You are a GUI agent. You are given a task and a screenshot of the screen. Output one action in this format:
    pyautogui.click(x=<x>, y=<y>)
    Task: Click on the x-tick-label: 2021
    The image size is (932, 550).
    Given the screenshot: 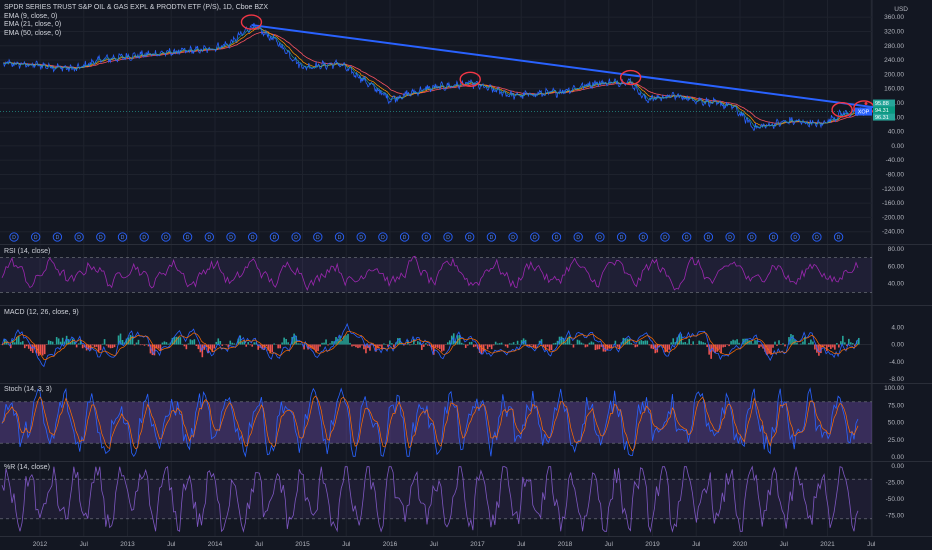 What is the action you would take?
    pyautogui.click(x=827, y=544)
    